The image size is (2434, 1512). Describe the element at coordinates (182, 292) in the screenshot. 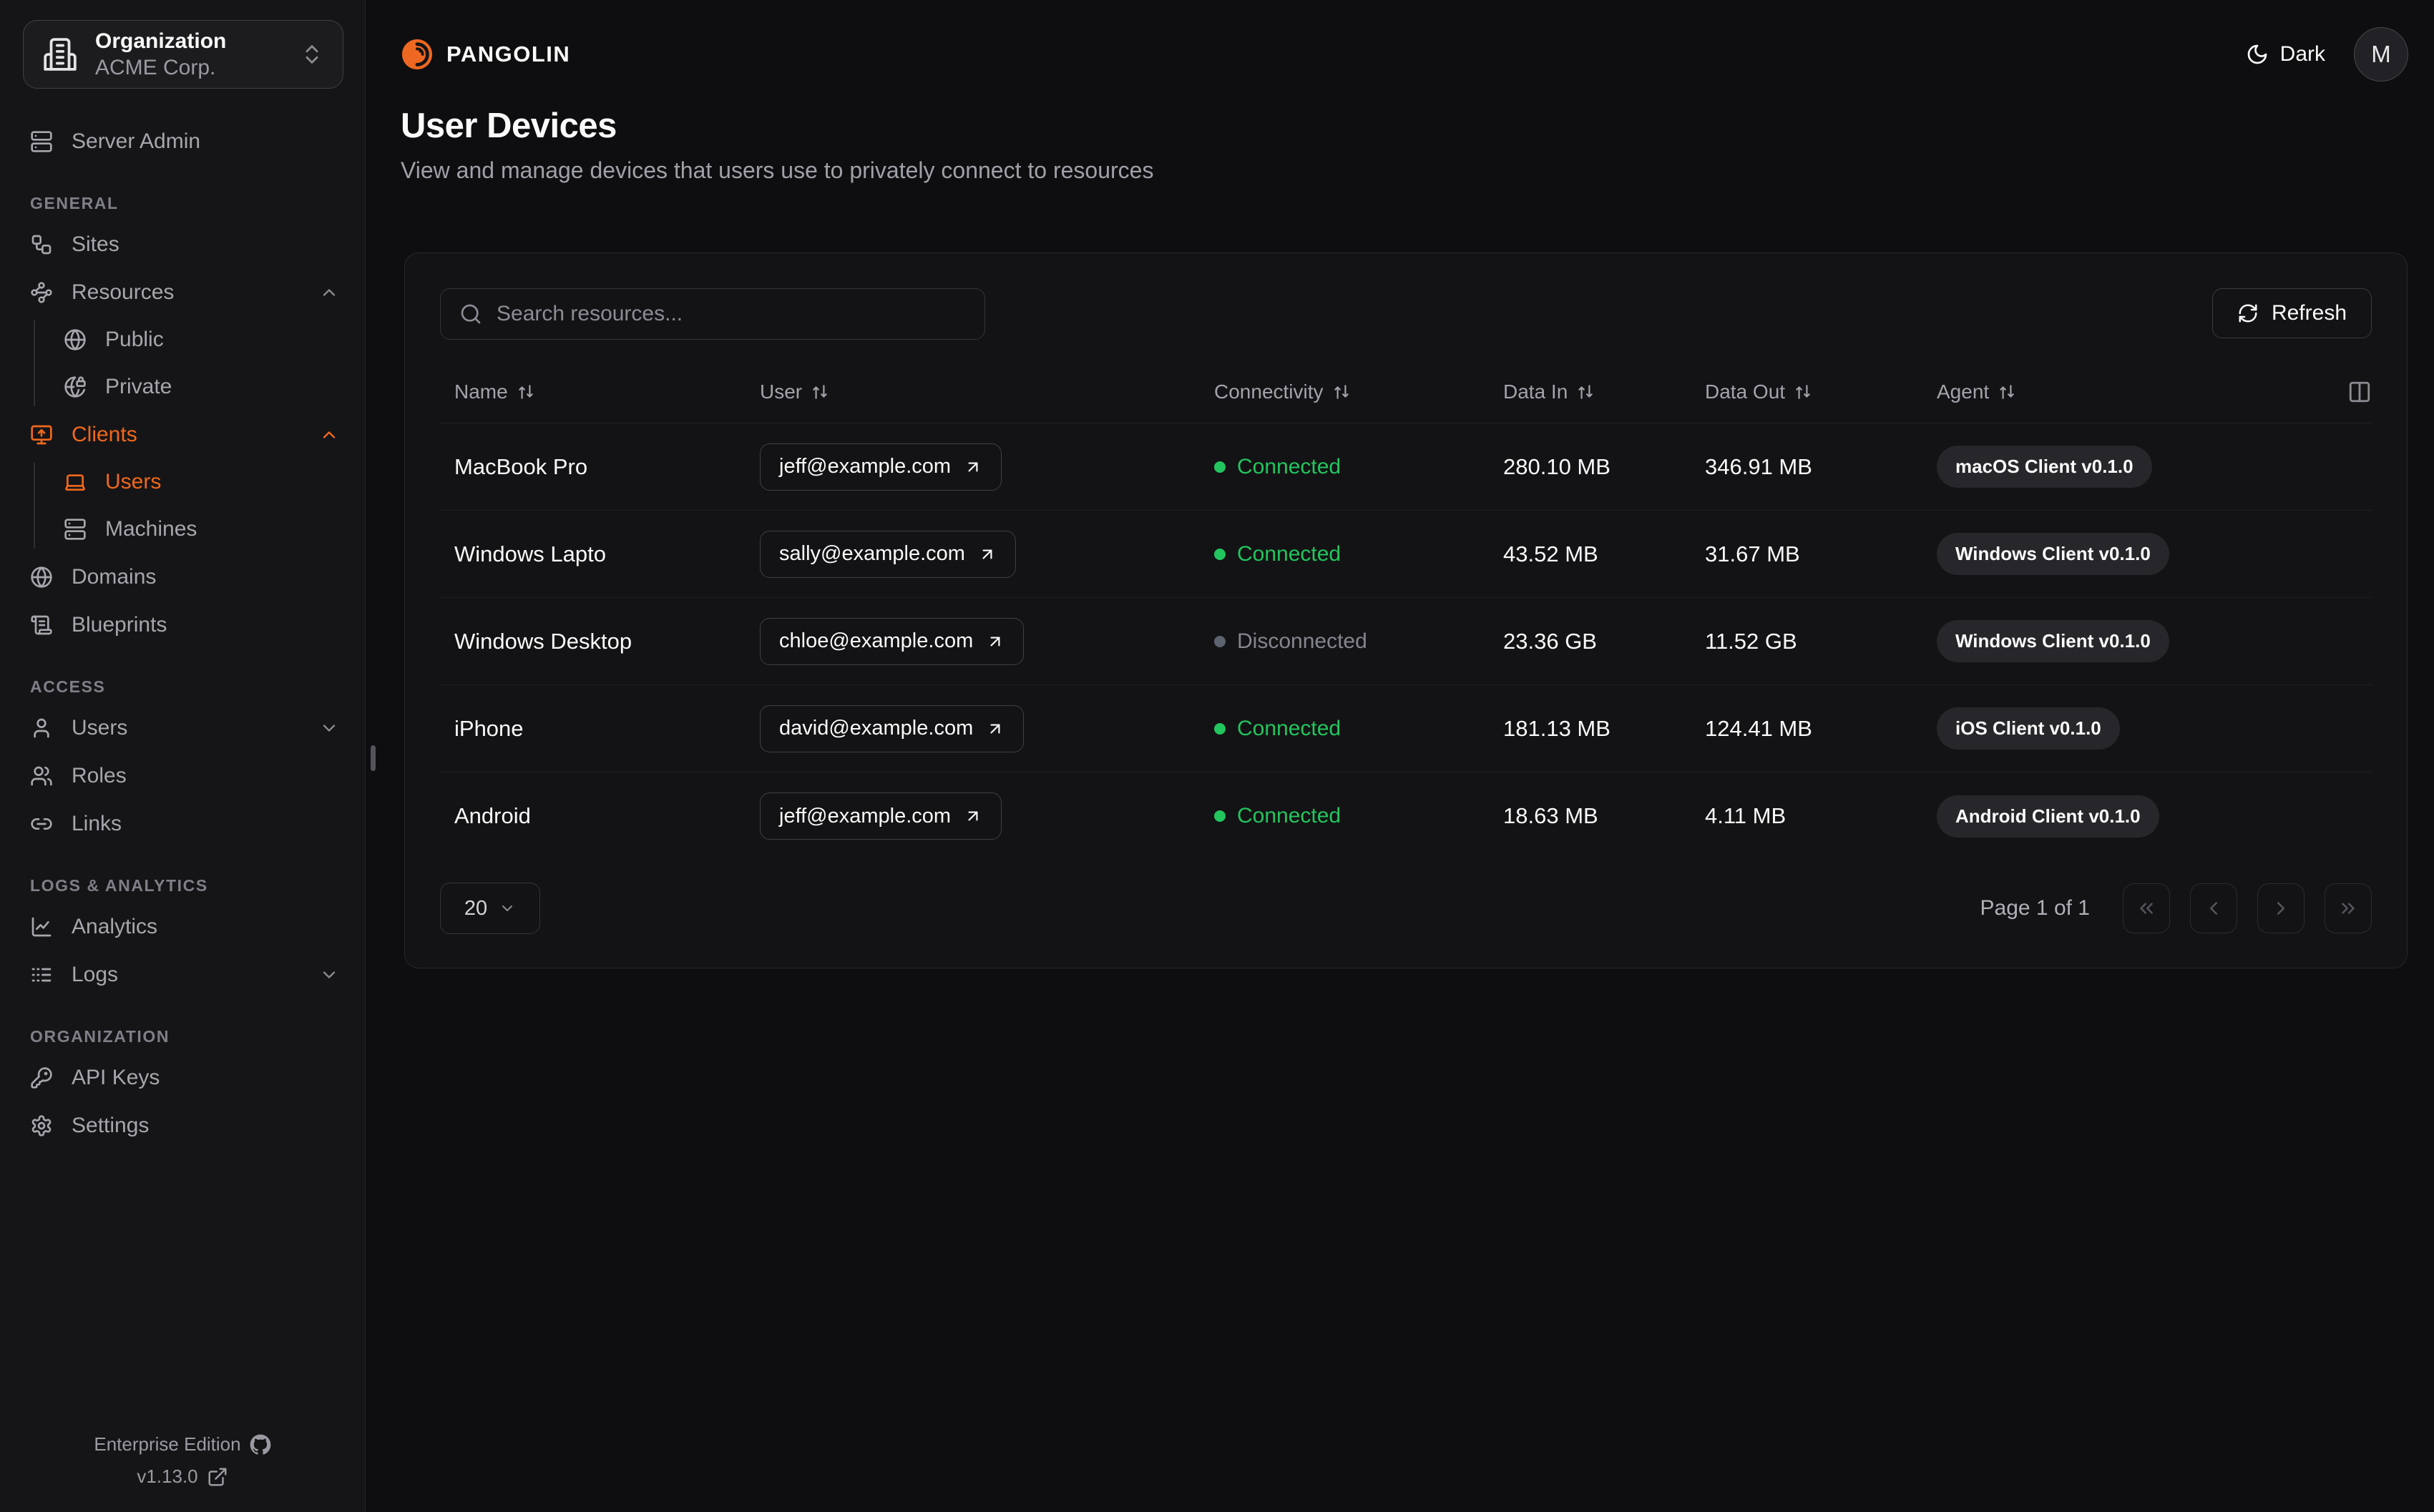

I see `sidebar-item-resources: Resources` at that location.